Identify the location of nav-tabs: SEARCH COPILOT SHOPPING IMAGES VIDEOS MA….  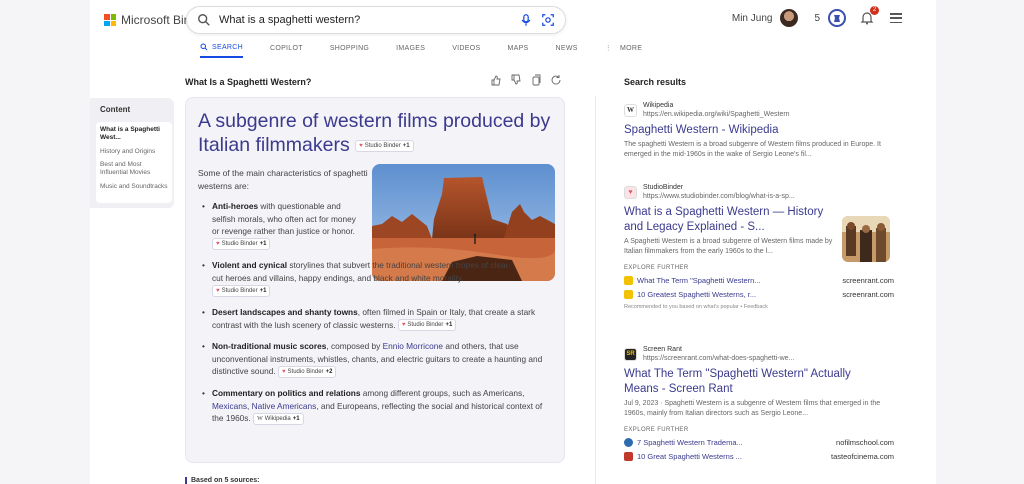
(434, 49).